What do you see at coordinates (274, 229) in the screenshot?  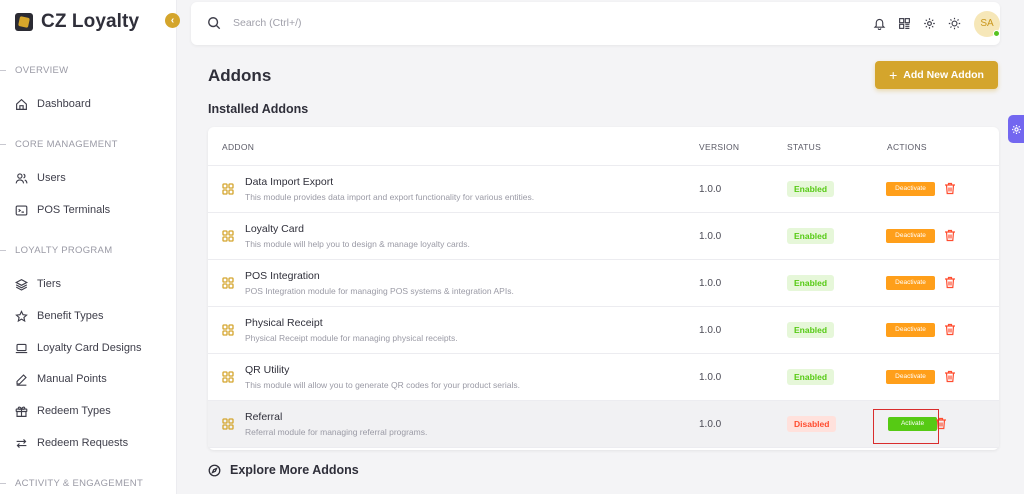 I see `addon-name: Loyalty Card` at bounding box center [274, 229].